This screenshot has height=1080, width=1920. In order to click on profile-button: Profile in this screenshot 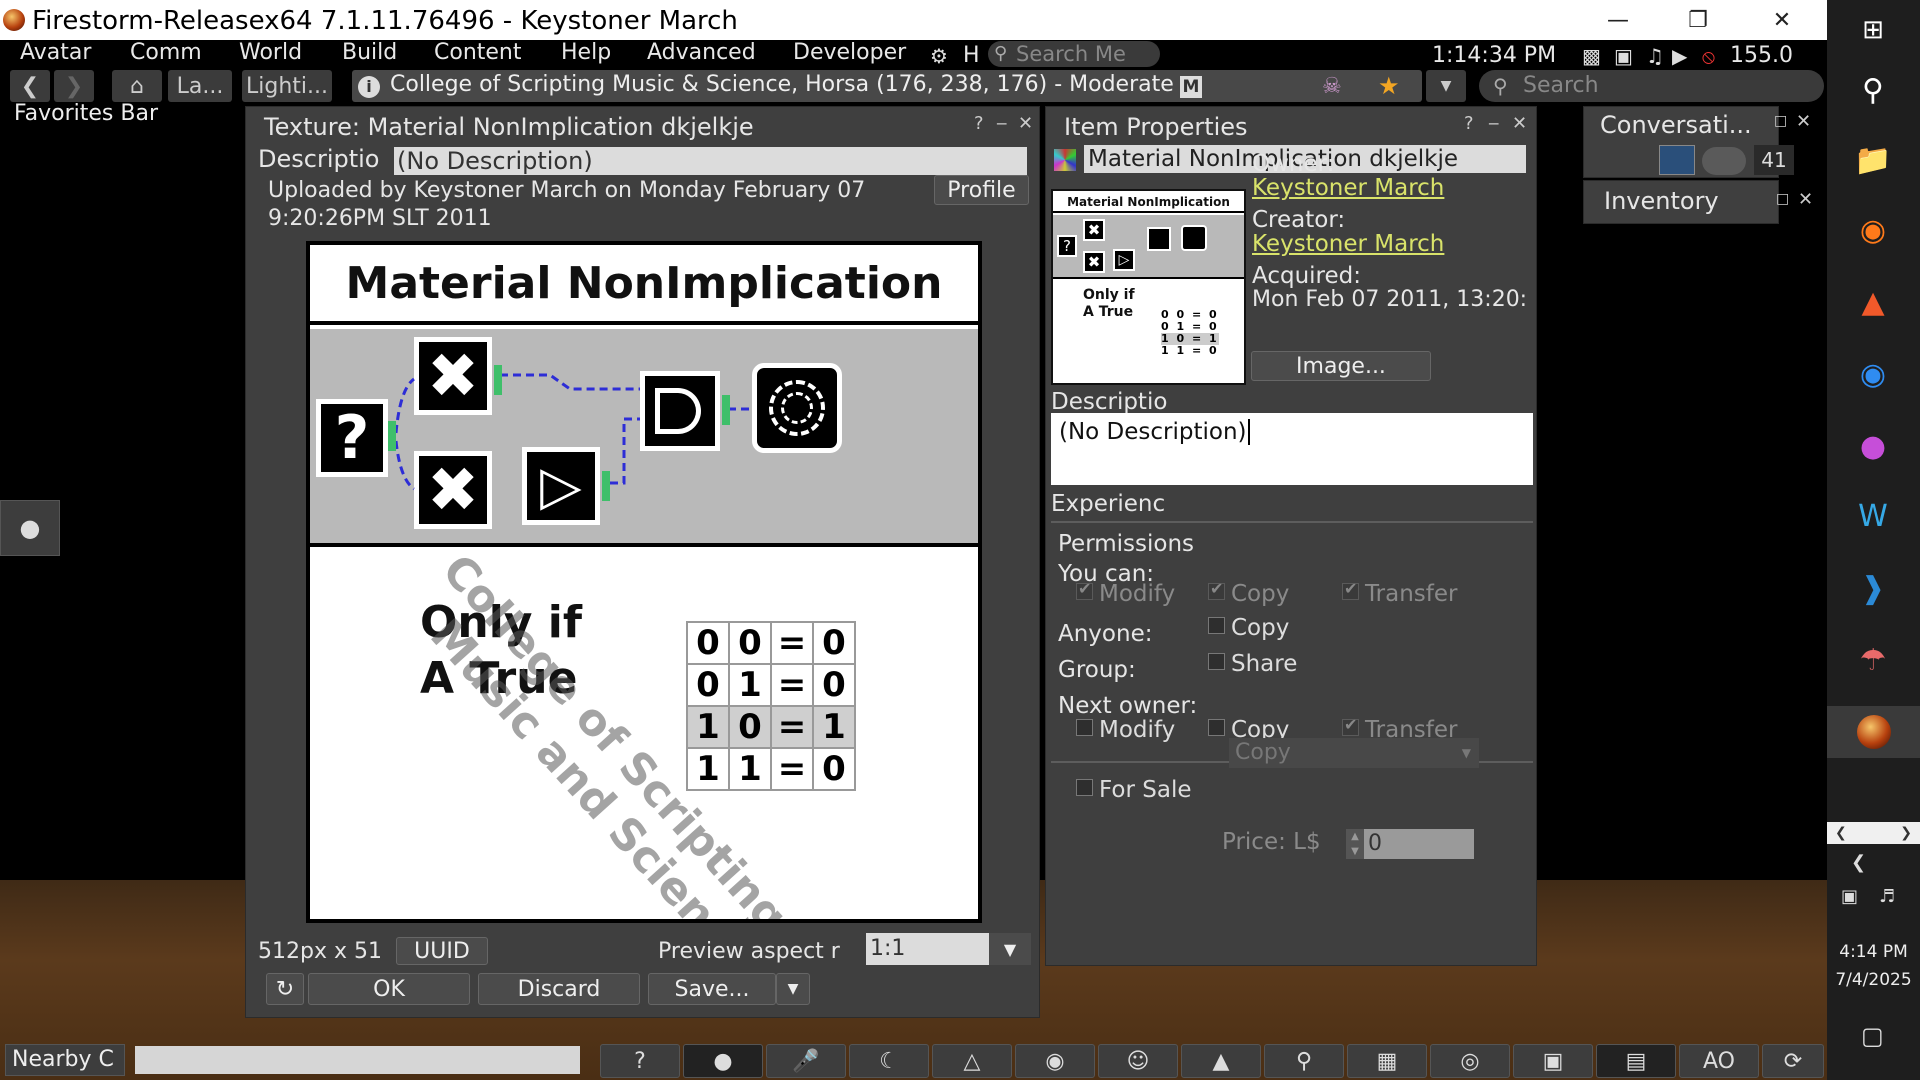, I will do `click(981, 190)`.